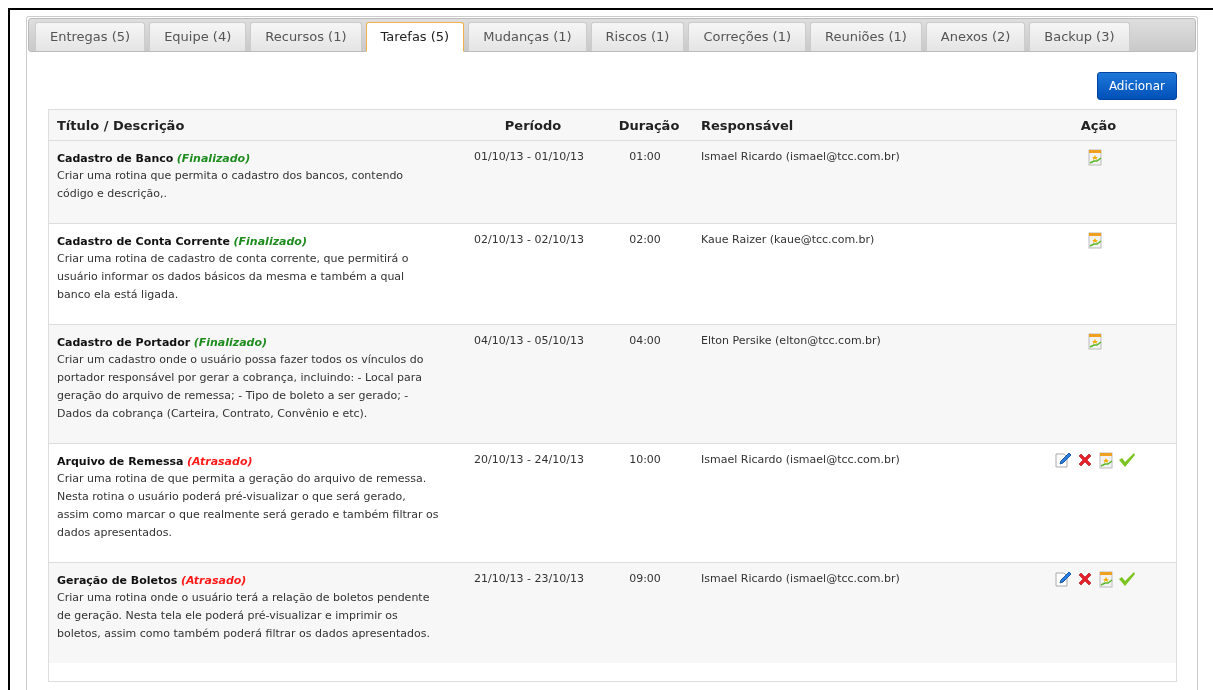  What do you see at coordinates (415, 37) in the screenshot?
I see `tab: Tarefas (5)` at bounding box center [415, 37].